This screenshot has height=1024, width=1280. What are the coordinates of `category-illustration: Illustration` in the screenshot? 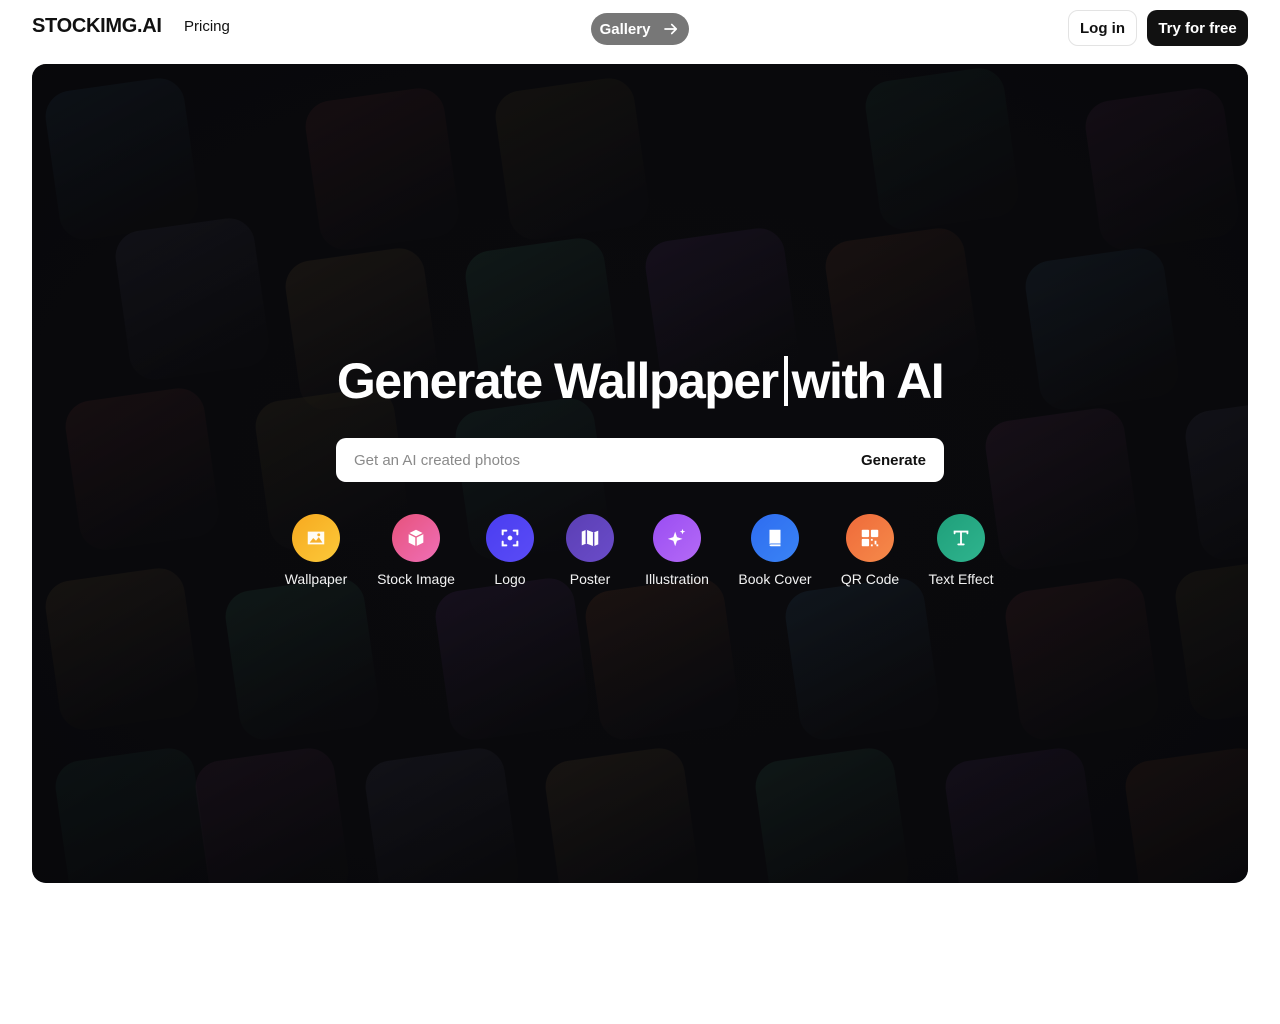 It's located at (677, 550).